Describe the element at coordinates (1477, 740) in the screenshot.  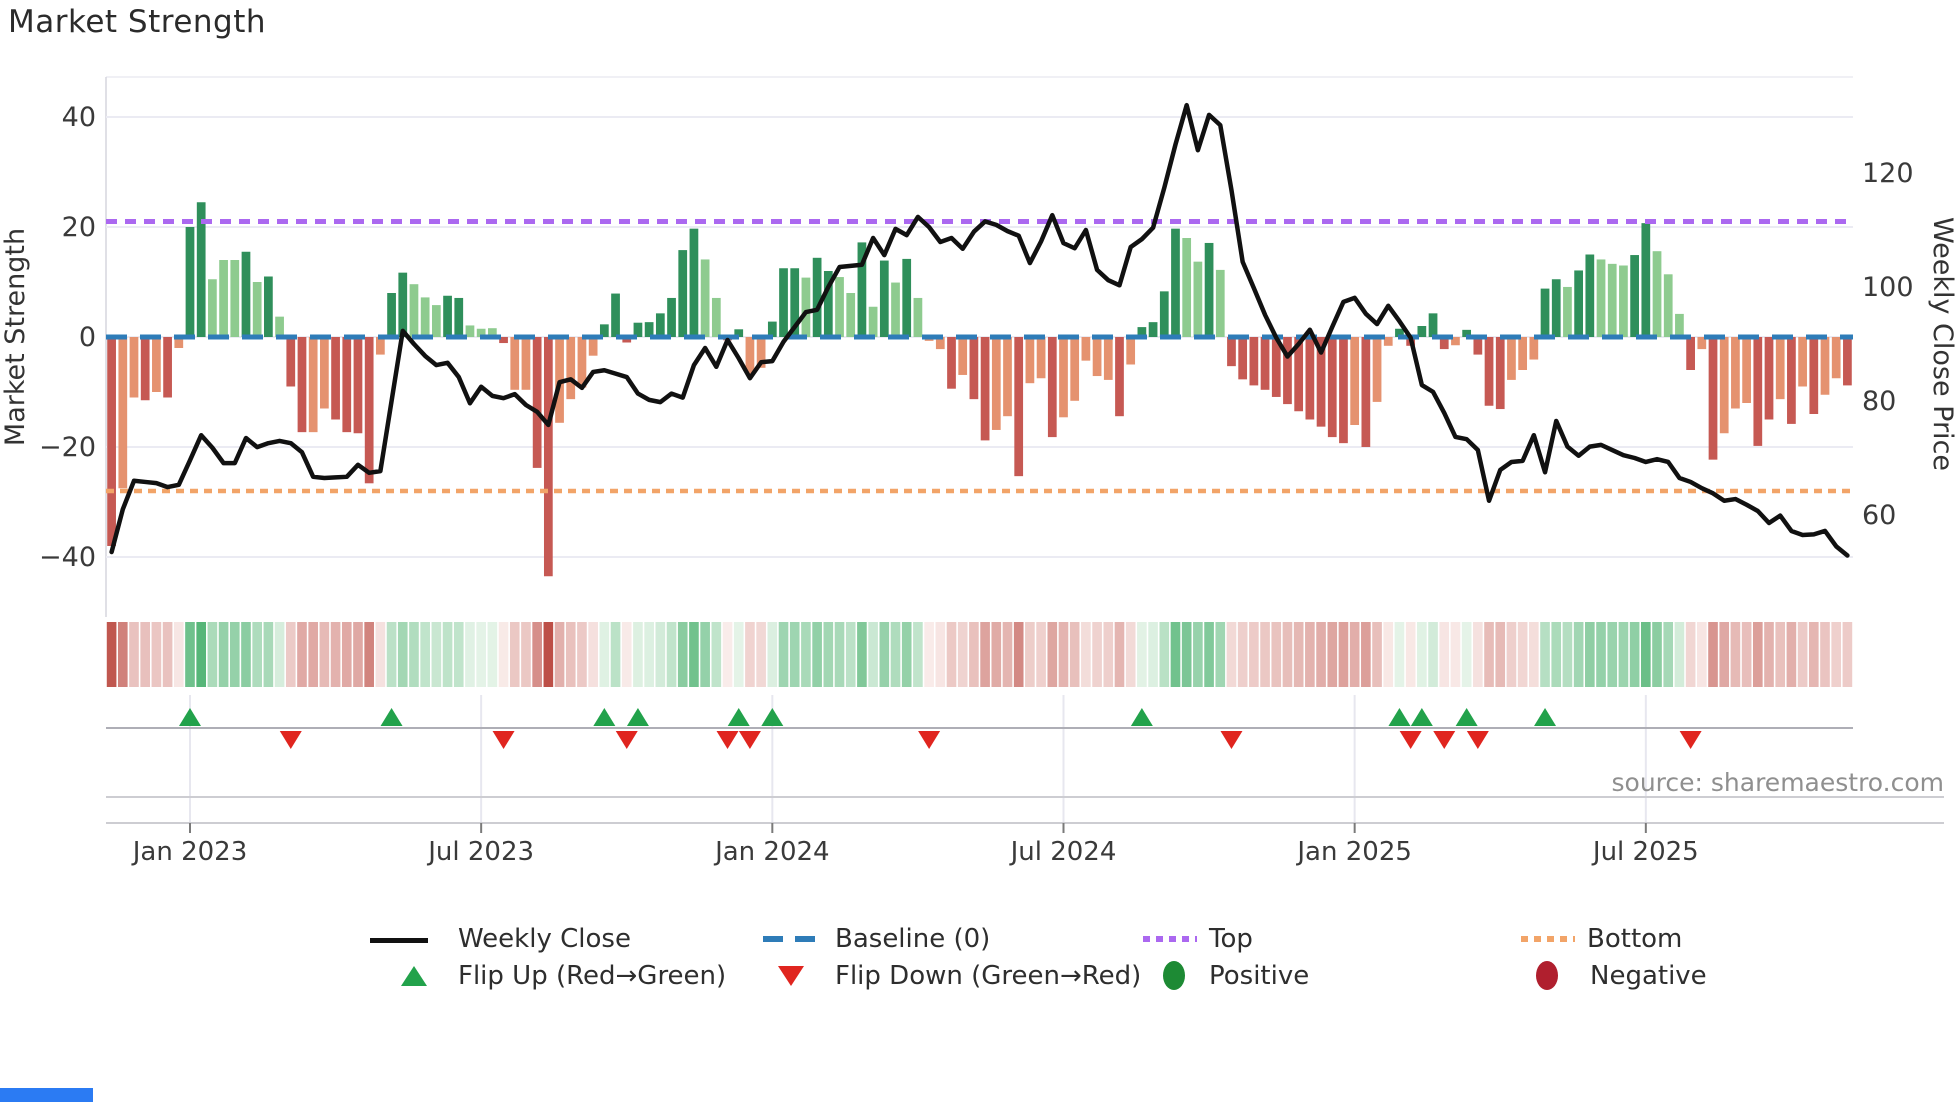
I see `flip-down-marker` at that location.